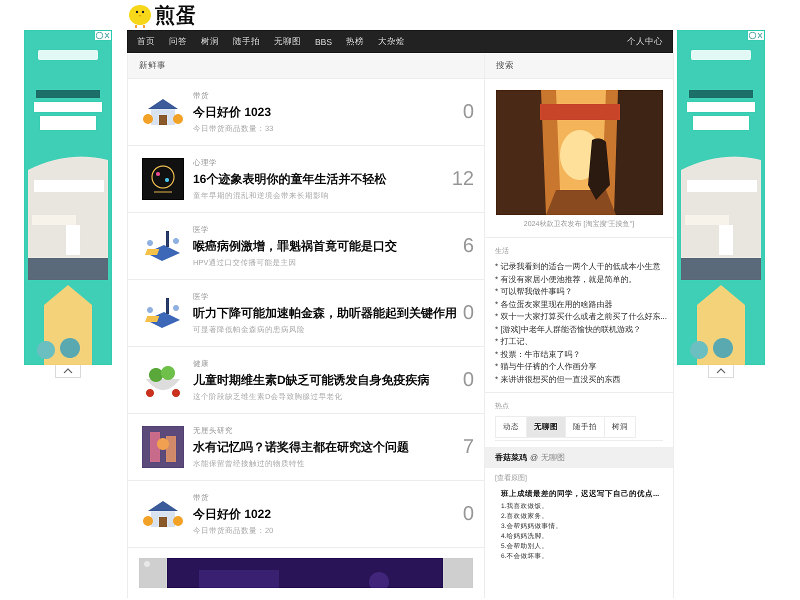  What do you see at coordinates (146, 42) in the screenshot?
I see `nav-link: 首页` at bounding box center [146, 42].